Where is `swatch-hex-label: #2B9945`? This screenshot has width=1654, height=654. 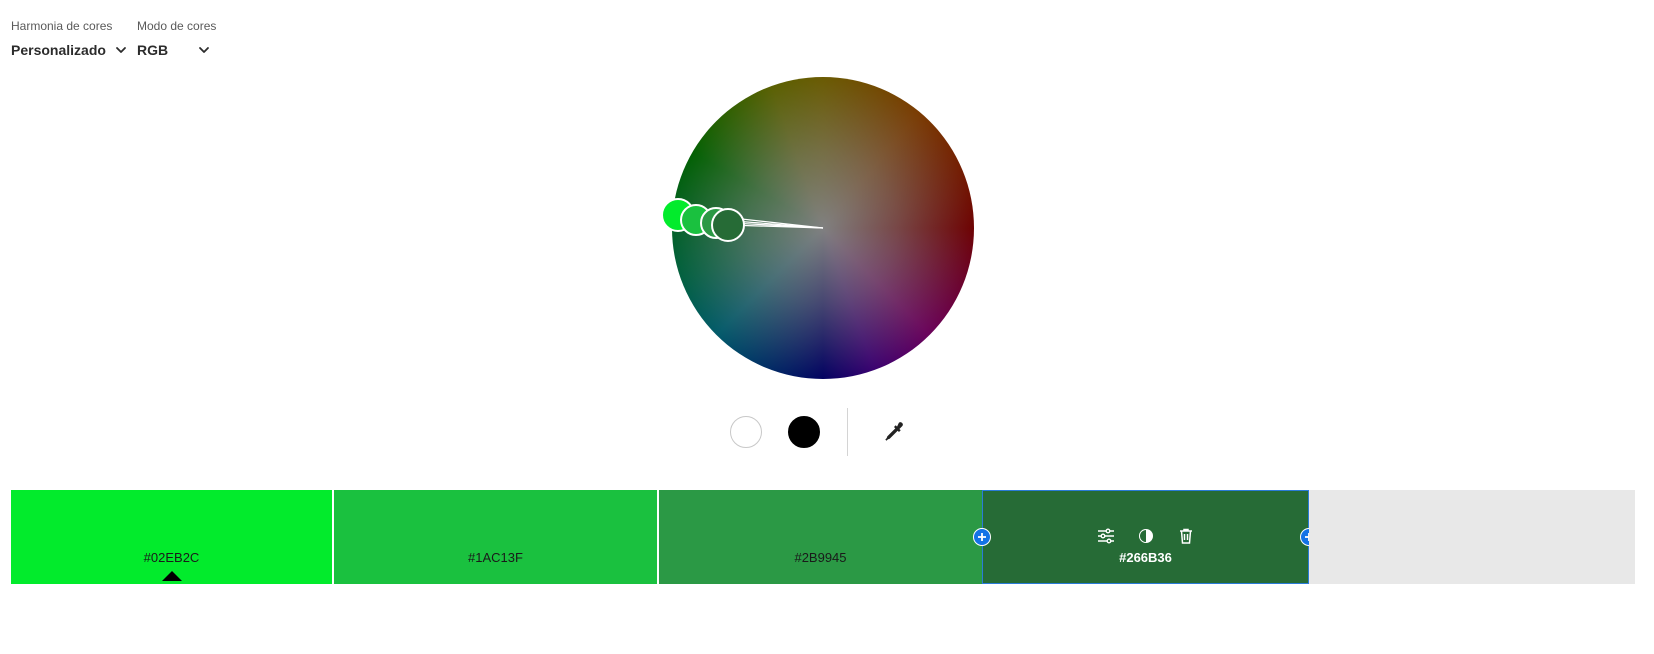
swatch-hex-label: #2B9945 is located at coordinates (820, 557).